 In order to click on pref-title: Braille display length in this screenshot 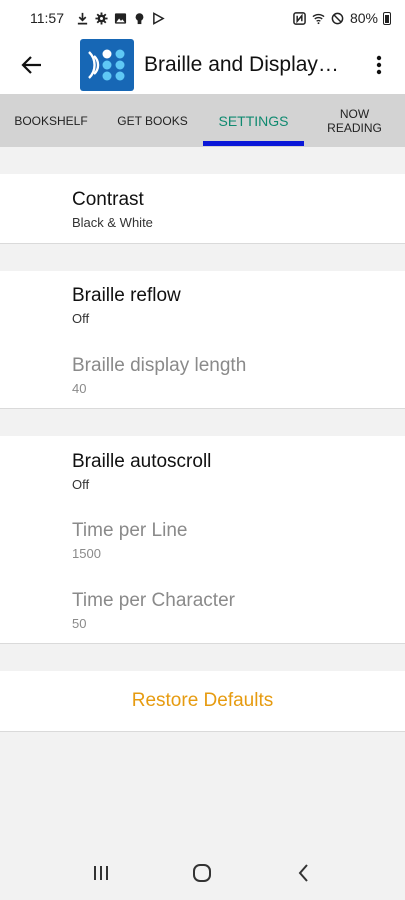, I will do `click(159, 365)`.